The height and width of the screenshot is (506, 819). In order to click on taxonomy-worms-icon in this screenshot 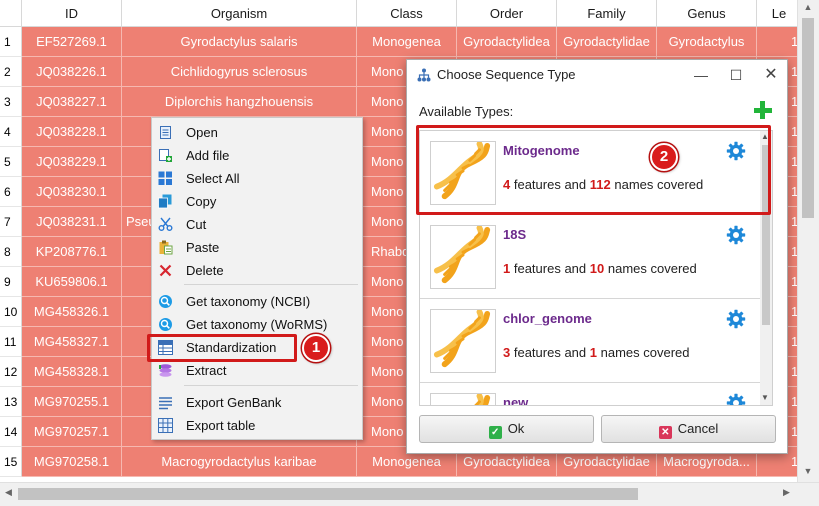, I will do `click(165, 324)`.